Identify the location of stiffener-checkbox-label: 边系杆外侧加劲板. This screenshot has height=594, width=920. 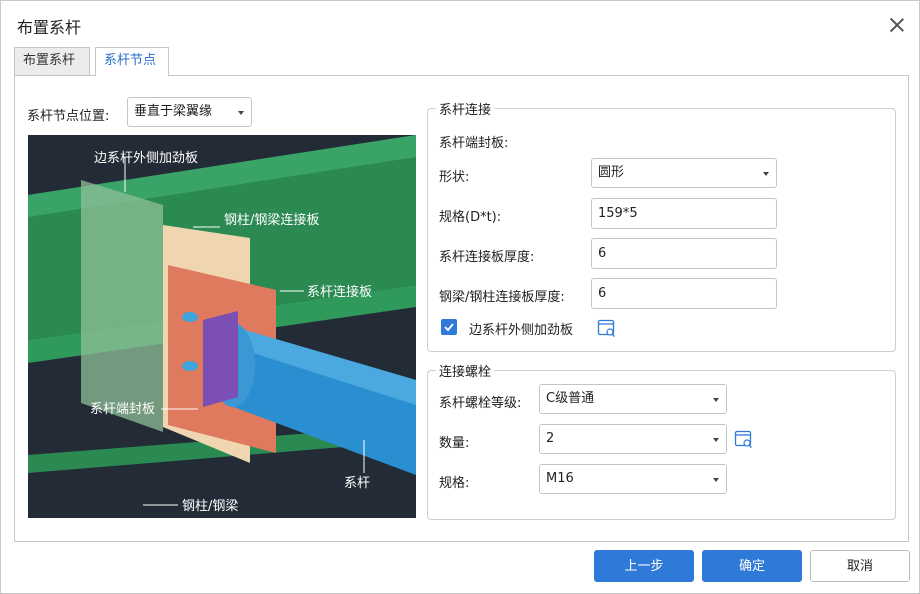
(521, 328).